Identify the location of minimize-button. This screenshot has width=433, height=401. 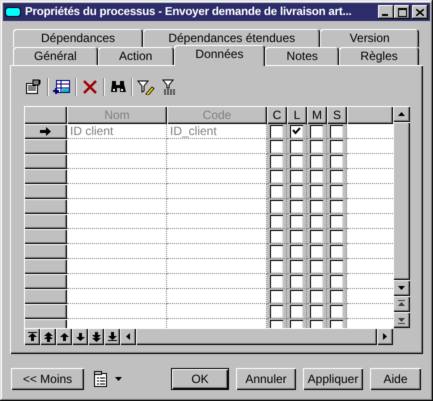
(386, 12).